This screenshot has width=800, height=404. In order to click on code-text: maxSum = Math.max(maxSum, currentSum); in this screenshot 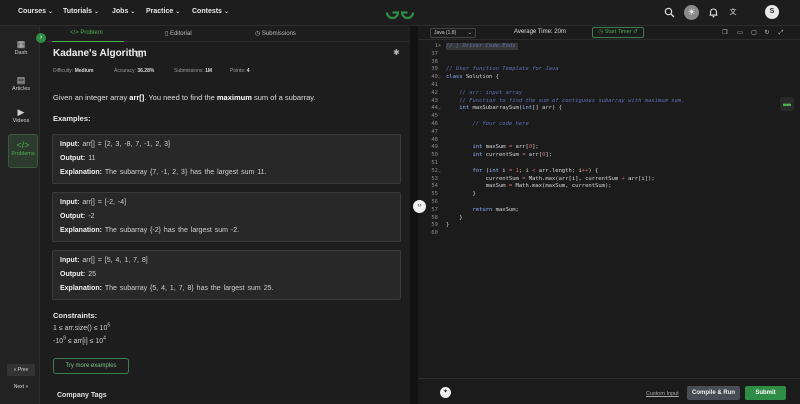, I will do `click(529, 186)`.